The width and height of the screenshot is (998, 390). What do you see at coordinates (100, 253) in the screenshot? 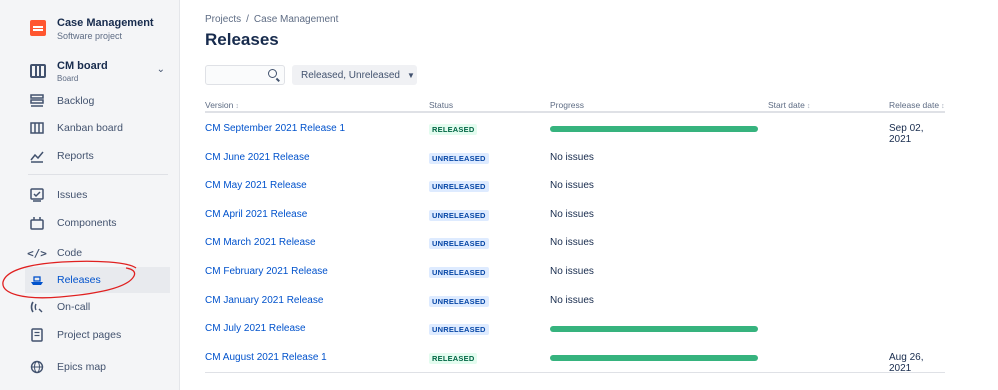
I see `sidebar-item-code: </> Code` at bounding box center [100, 253].